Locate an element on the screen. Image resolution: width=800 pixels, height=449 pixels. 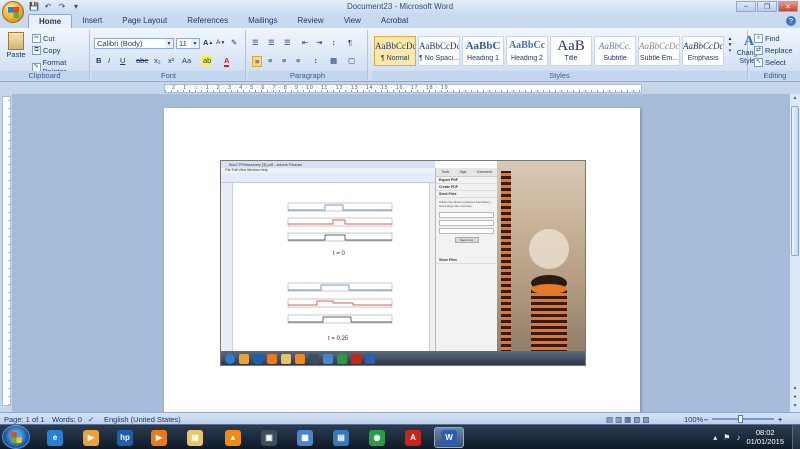
scroll-up-icon: ▲ is located at coordinates (795, 99).